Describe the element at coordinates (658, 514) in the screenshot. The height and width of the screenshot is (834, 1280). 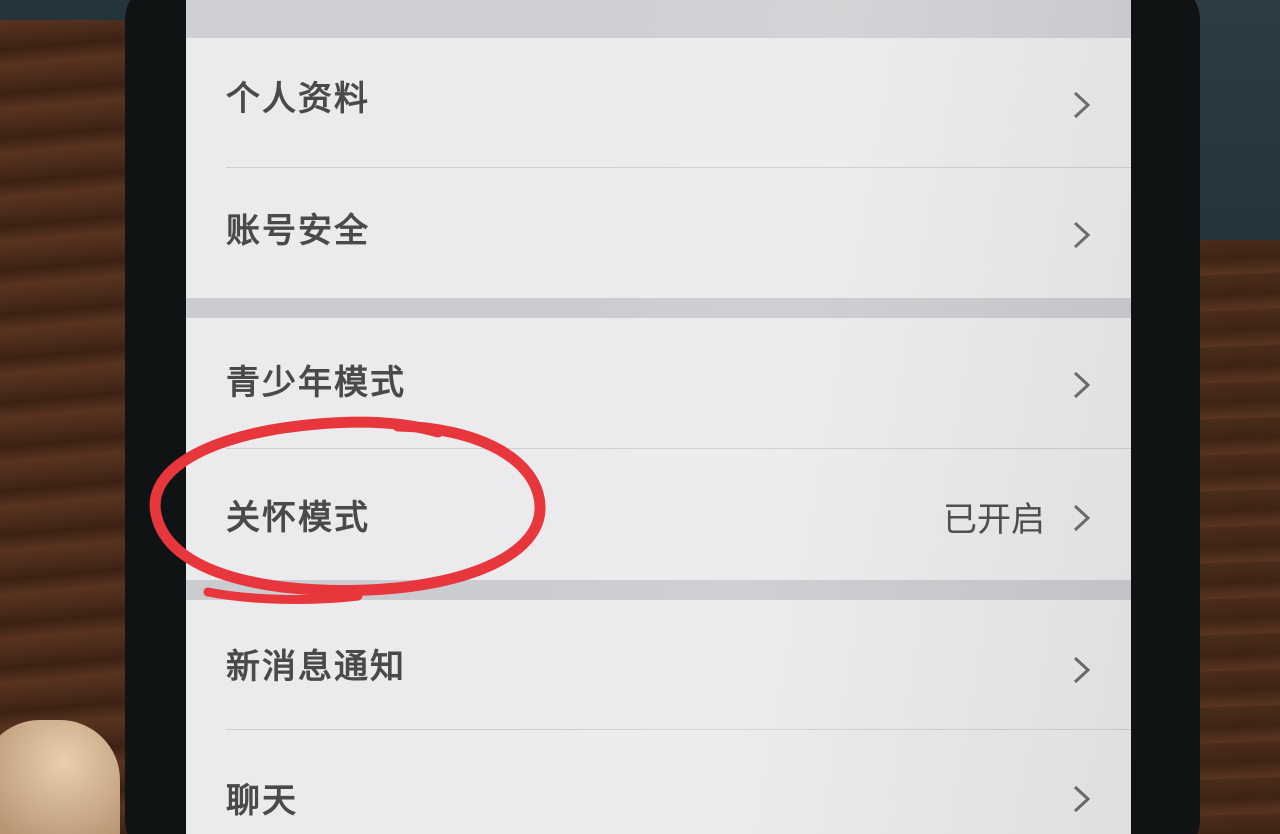
I see `row-care-mode: 关怀模式 已开启` at that location.